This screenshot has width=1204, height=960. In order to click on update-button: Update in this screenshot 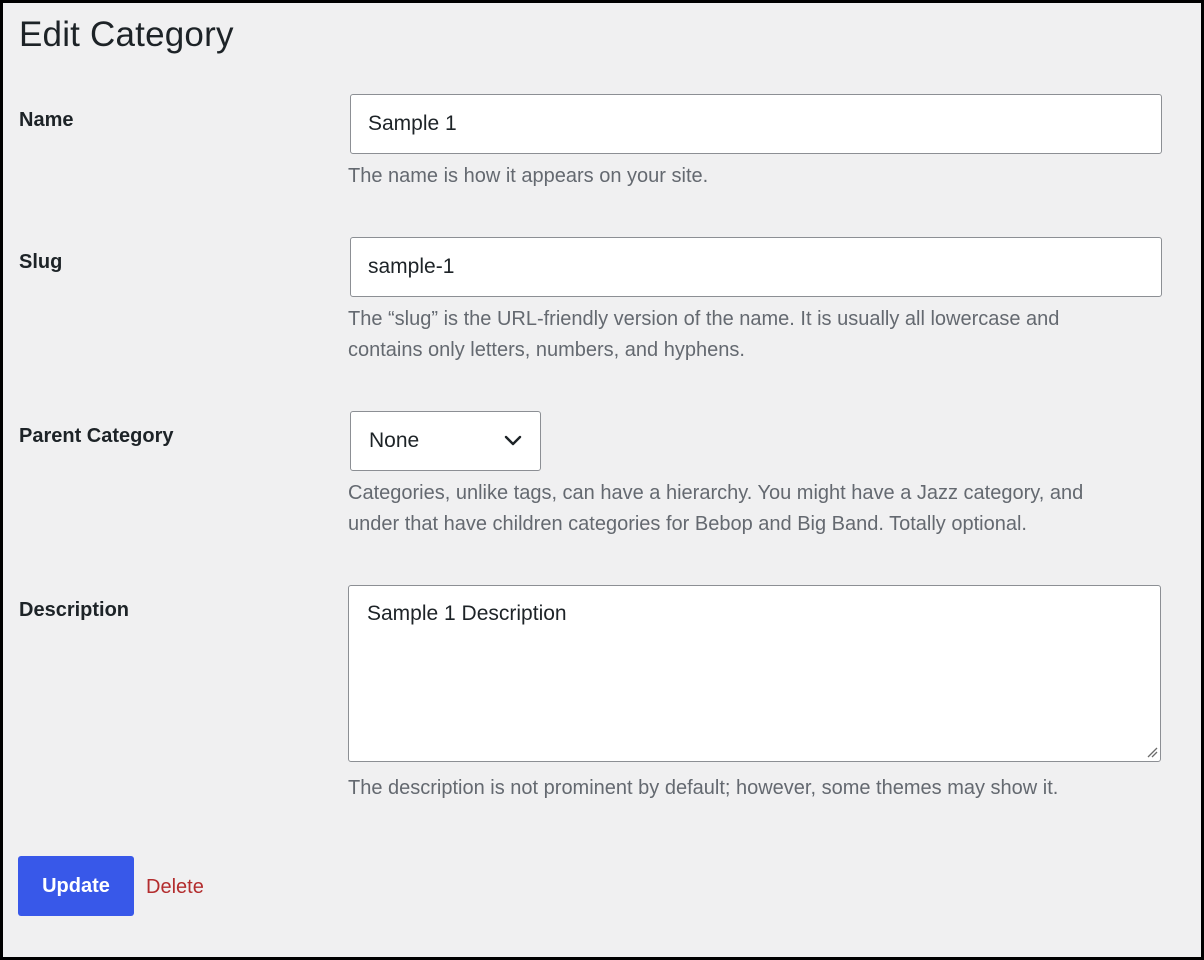, I will do `click(76, 886)`.